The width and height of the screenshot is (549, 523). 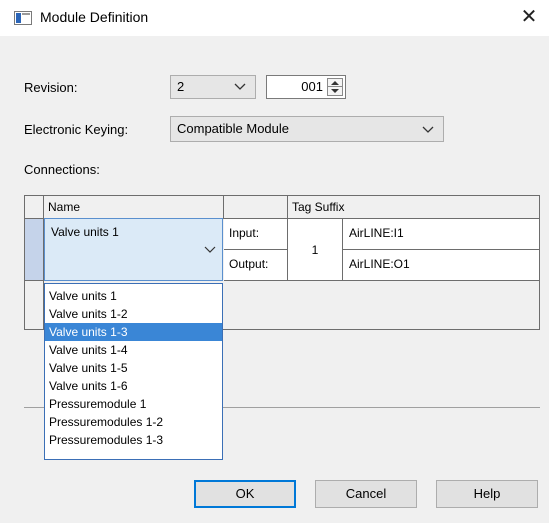 What do you see at coordinates (133, 404) in the screenshot?
I see `dropdown-option: Pressuremodule 1` at bounding box center [133, 404].